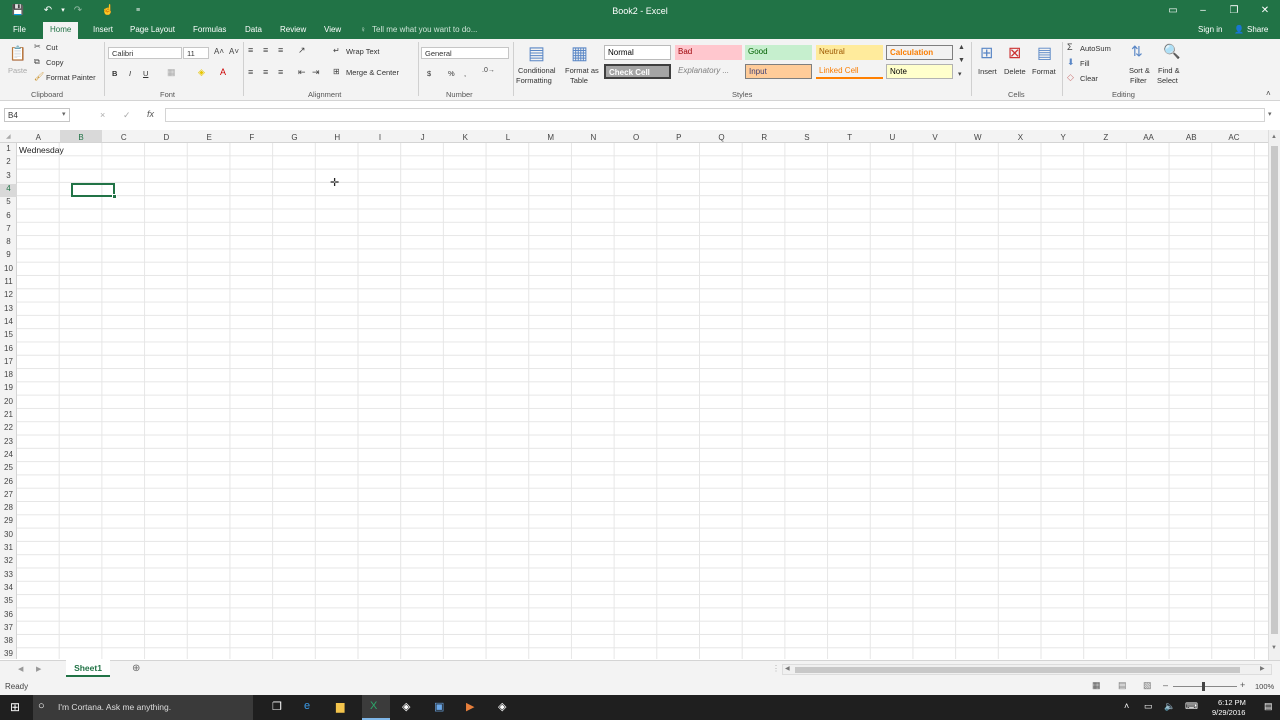 The height and width of the screenshot is (720, 1280). Describe the element at coordinates (1089, 78) in the screenshot. I see `clear-button: Clear` at that location.